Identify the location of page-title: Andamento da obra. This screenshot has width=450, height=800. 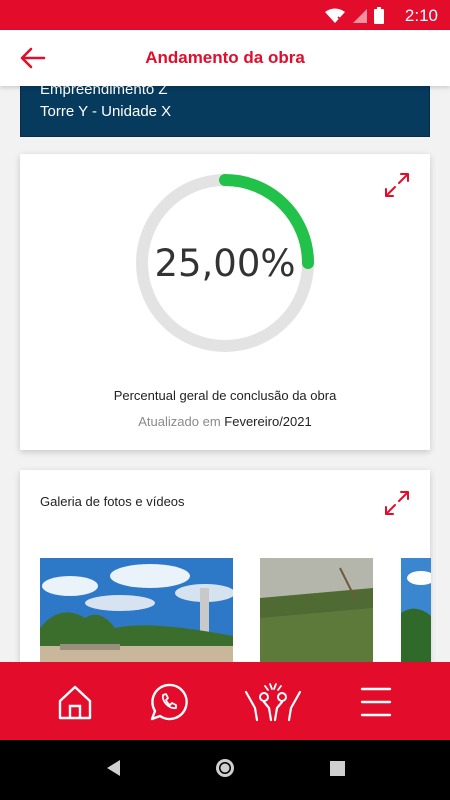
(225, 57).